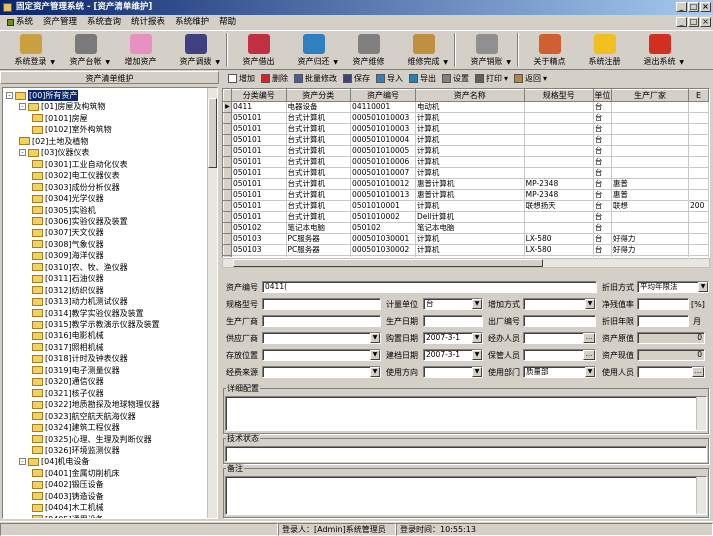 Image resolution: width=713 pixels, height=536 pixels. I want to click on tree-node: [0309]海洋仪器, so click(68, 255).